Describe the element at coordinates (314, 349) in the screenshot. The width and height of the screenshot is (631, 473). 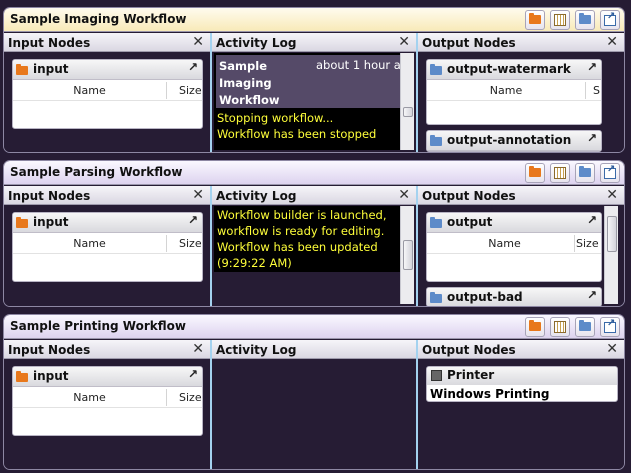
I see `panel-header: Activity Log` at that location.